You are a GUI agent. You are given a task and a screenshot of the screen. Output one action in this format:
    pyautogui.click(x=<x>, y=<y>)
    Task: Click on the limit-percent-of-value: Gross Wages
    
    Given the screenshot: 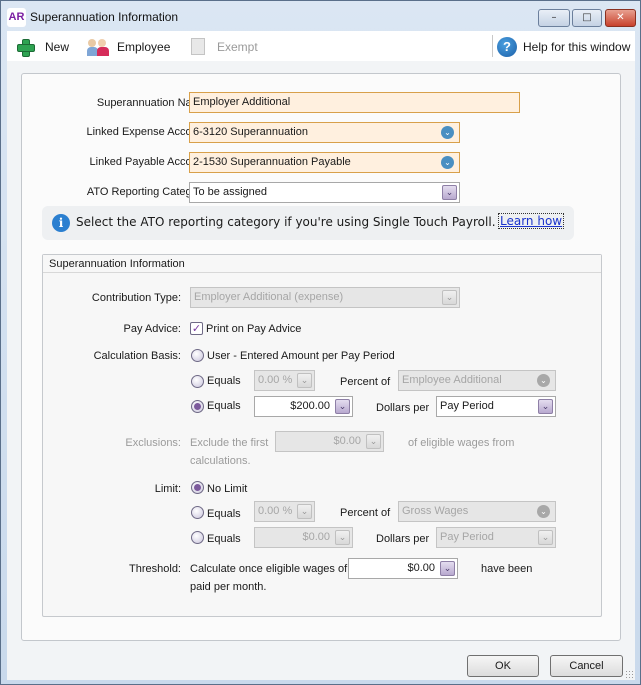 What is the action you would take?
    pyautogui.click(x=435, y=511)
    